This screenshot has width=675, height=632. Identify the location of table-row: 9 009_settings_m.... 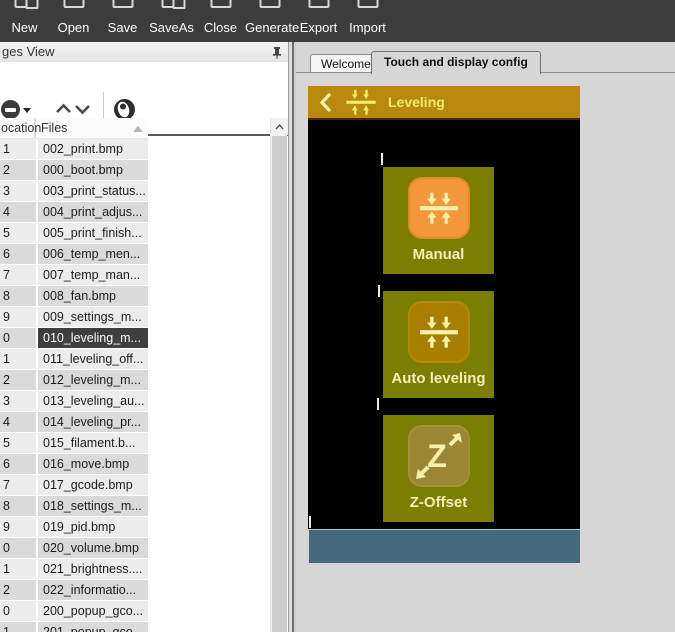
(74, 317).